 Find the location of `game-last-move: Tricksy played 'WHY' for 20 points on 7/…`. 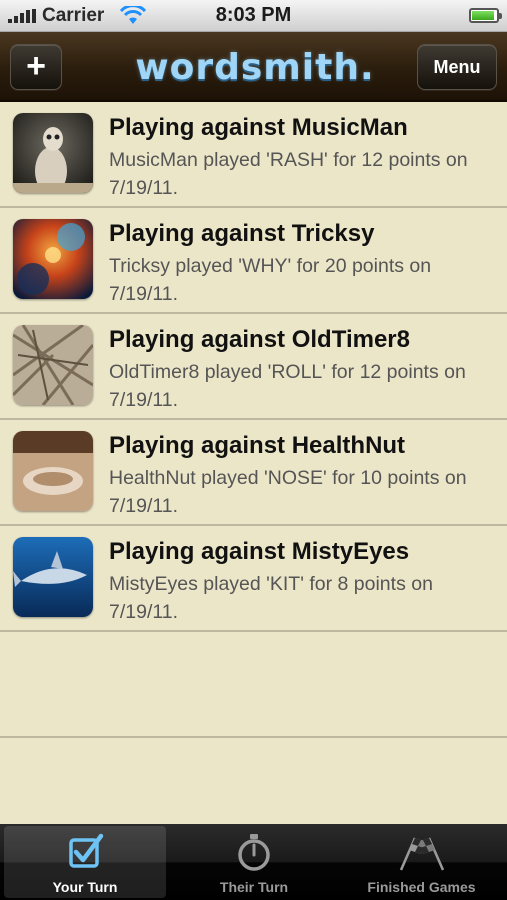

game-last-move: Tricksy played 'WHY' for 20 points on 7/… is located at coordinates (270, 280).